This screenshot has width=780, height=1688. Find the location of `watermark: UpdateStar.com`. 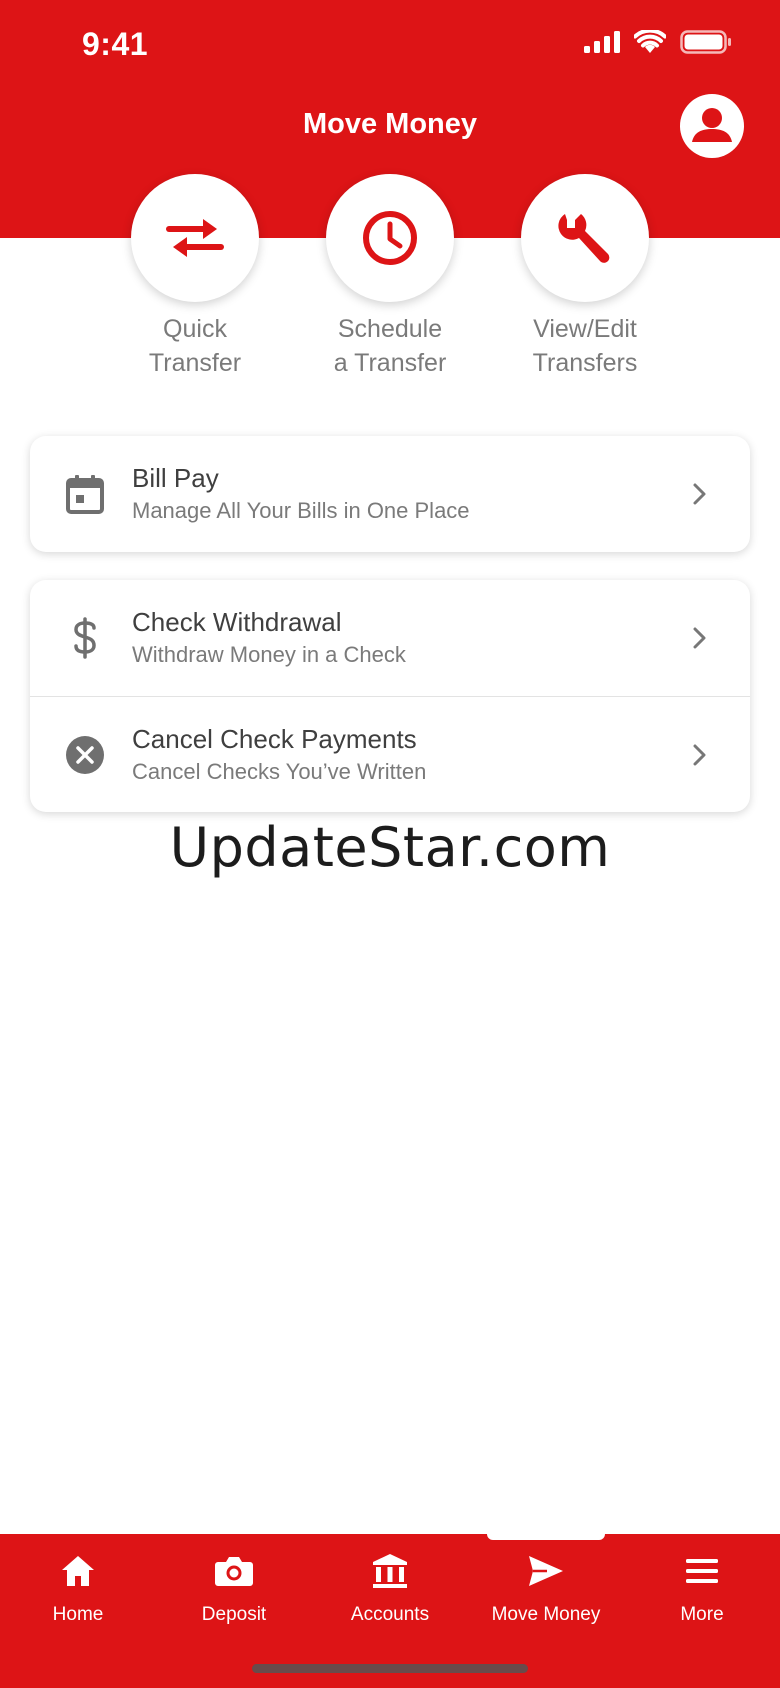

watermark: UpdateStar.com is located at coordinates (390, 847).